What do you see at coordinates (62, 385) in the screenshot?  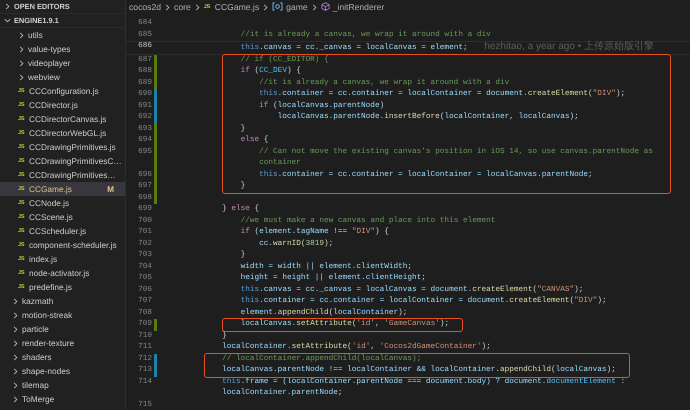 I see `folder-item: tilemap` at bounding box center [62, 385].